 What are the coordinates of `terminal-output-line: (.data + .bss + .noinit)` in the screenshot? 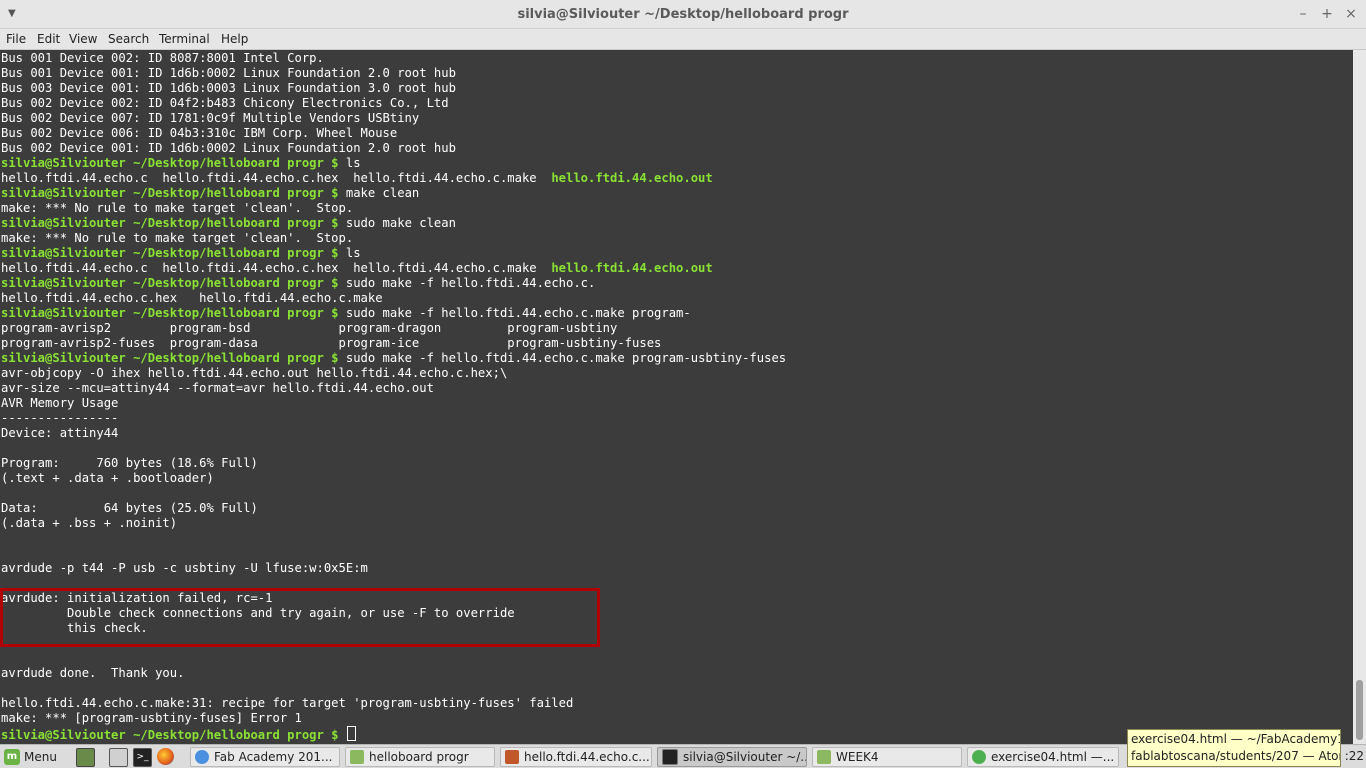 It's located at (393, 523).